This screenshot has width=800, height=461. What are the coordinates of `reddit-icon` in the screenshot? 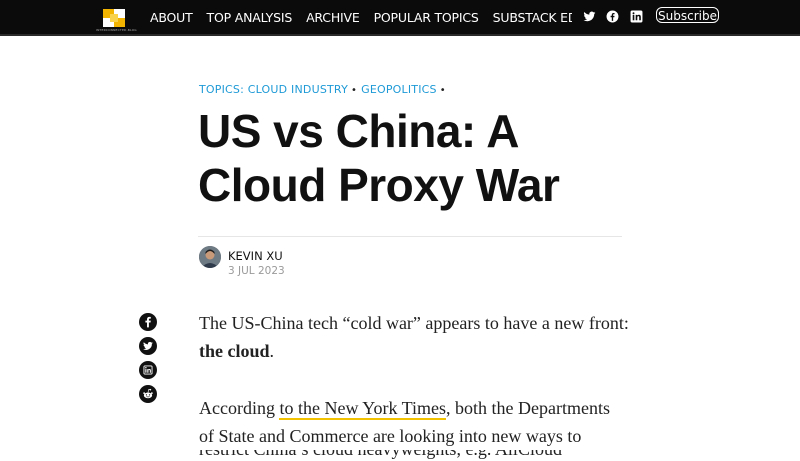 It's located at (148, 394).